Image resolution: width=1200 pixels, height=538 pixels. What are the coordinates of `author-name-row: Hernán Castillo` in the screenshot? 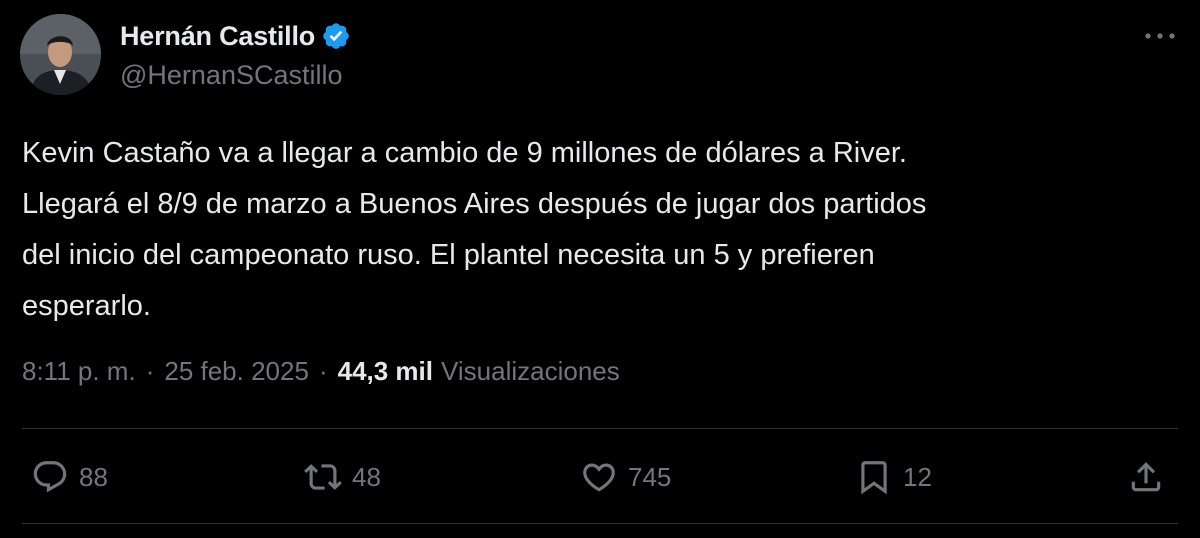 It's located at (235, 36).